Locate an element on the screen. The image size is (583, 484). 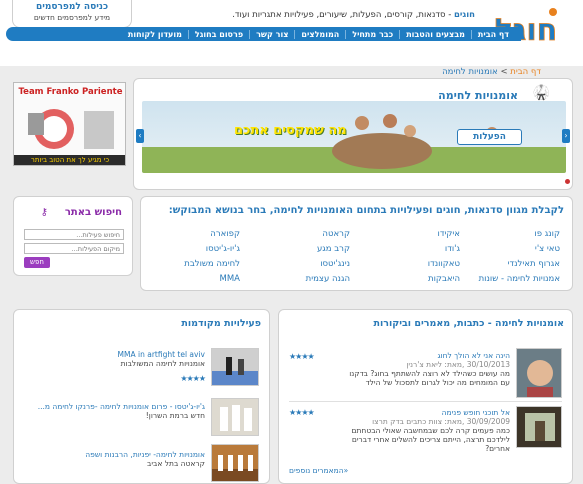
featured-item-sub: חדש ברמת השרון! is located at coordinates (175, 415).